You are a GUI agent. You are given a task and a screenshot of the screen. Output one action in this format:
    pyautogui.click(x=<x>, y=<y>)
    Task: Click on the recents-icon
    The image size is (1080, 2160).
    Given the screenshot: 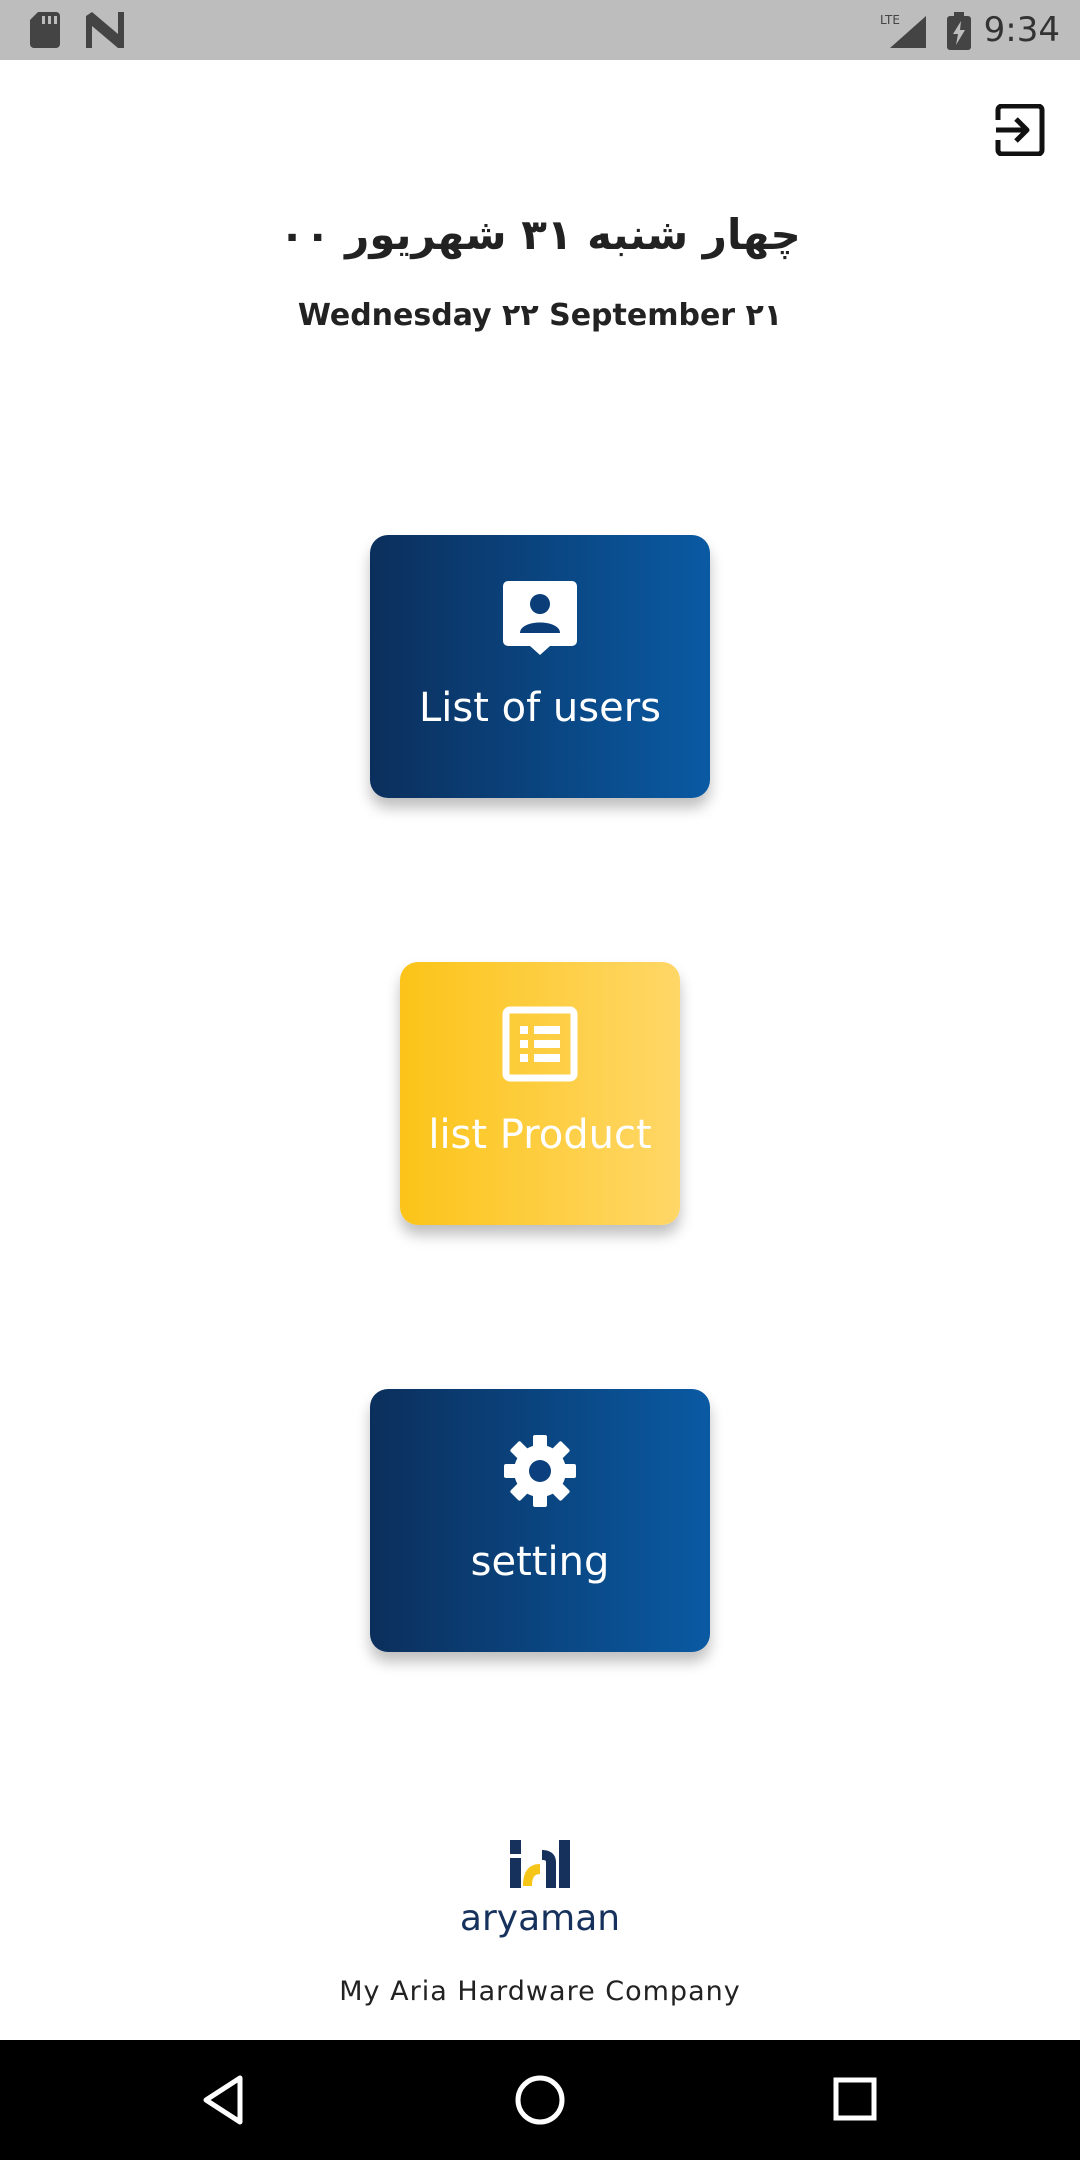 What is the action you would take?
    pyautogui.click(x=856, y=2100)
    